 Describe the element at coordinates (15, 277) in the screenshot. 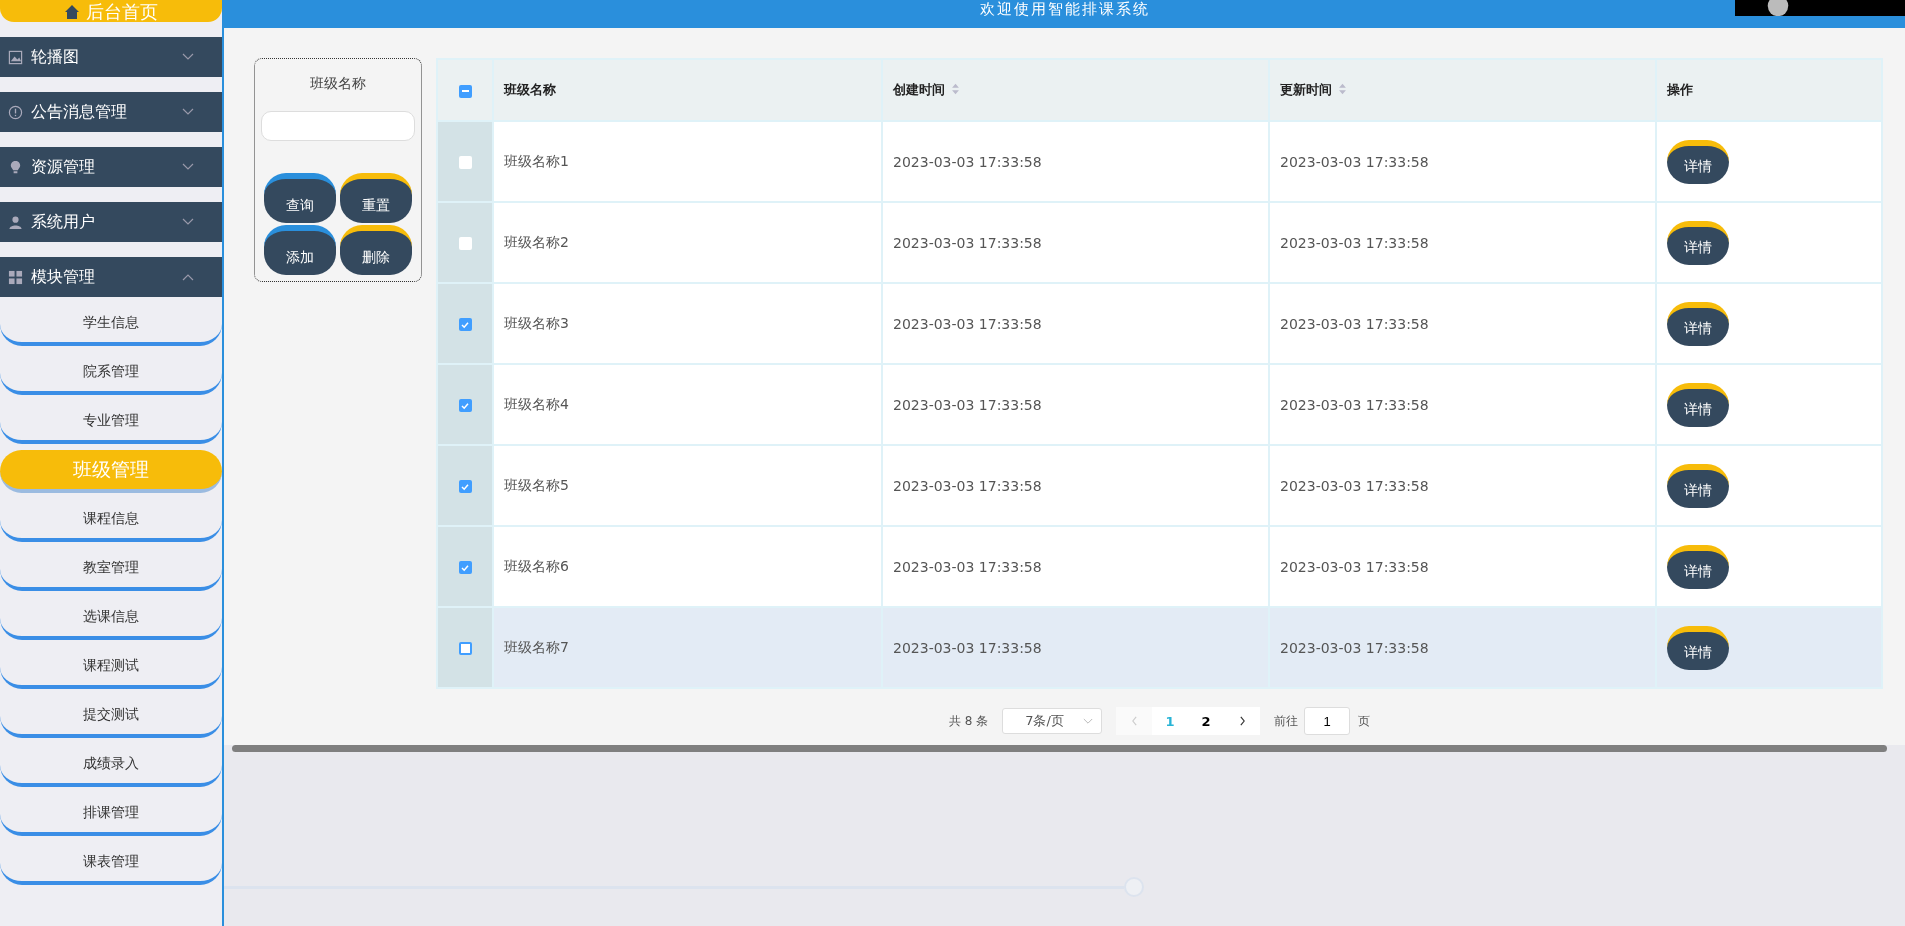

I see `grid-icon` at that location.